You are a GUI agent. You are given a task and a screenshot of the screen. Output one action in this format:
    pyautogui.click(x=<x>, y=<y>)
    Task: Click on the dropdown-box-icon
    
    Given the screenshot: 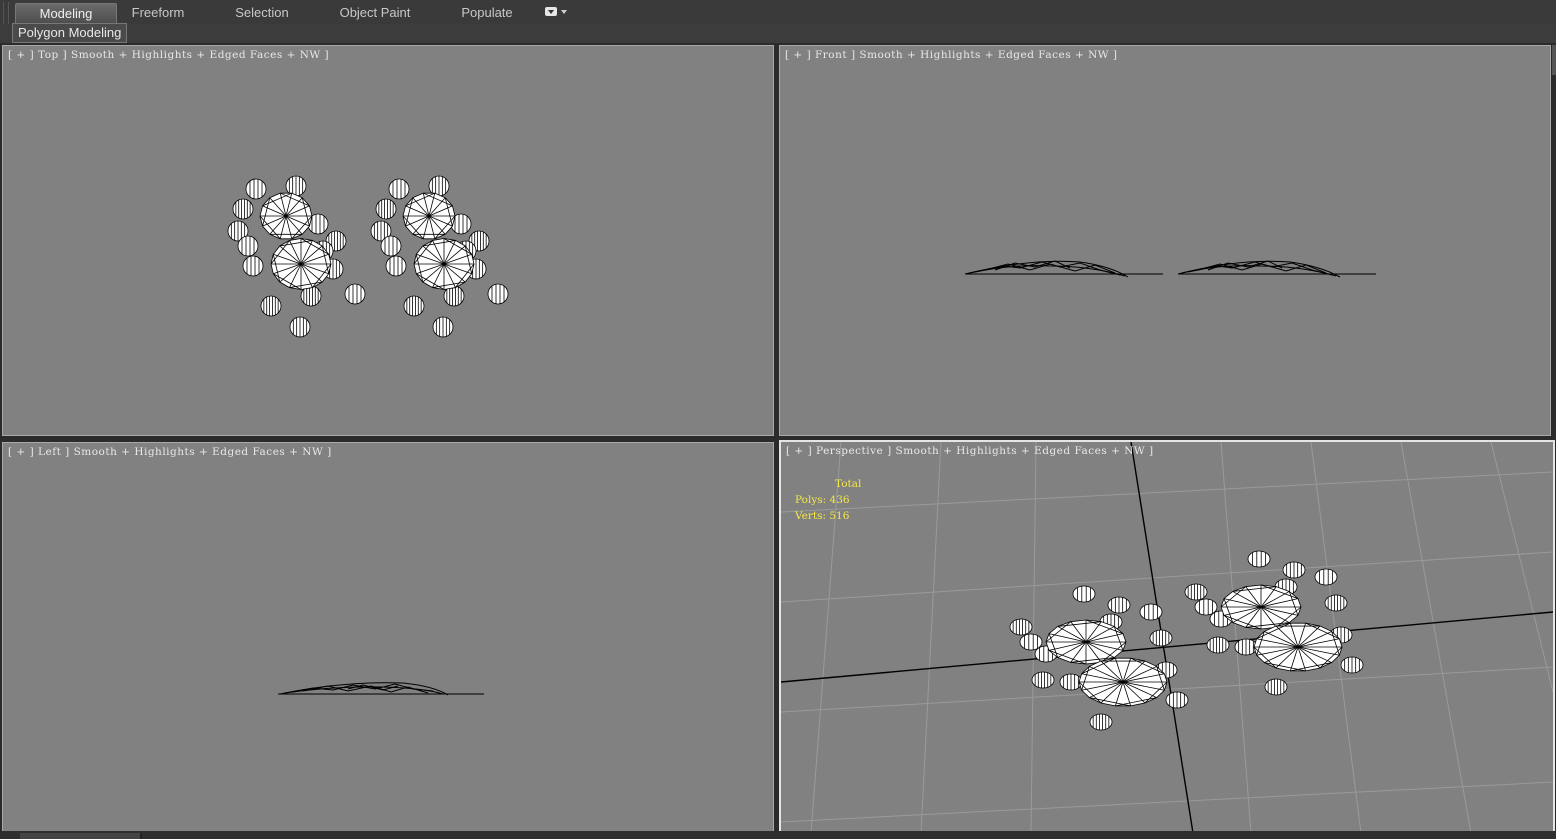 What is the action you would take?
    pyautogui.click(x=551, y=11)
    